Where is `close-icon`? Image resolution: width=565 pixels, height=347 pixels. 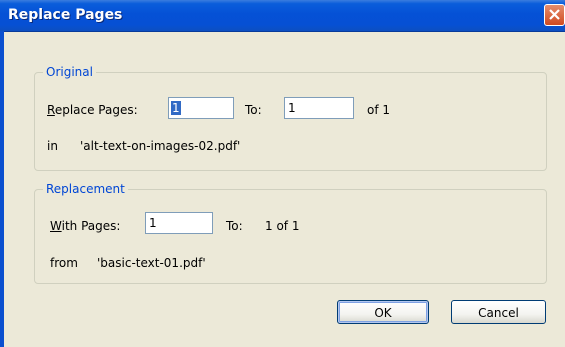
close-icon is located at coordinates (554, 14).